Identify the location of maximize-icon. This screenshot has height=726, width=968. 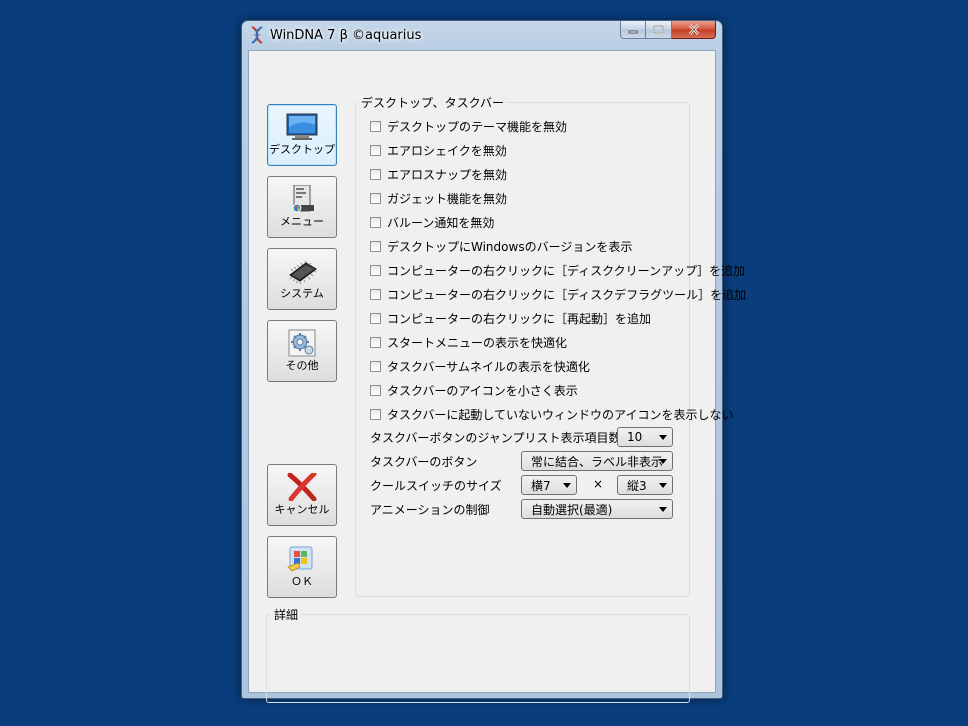
(658, 29).